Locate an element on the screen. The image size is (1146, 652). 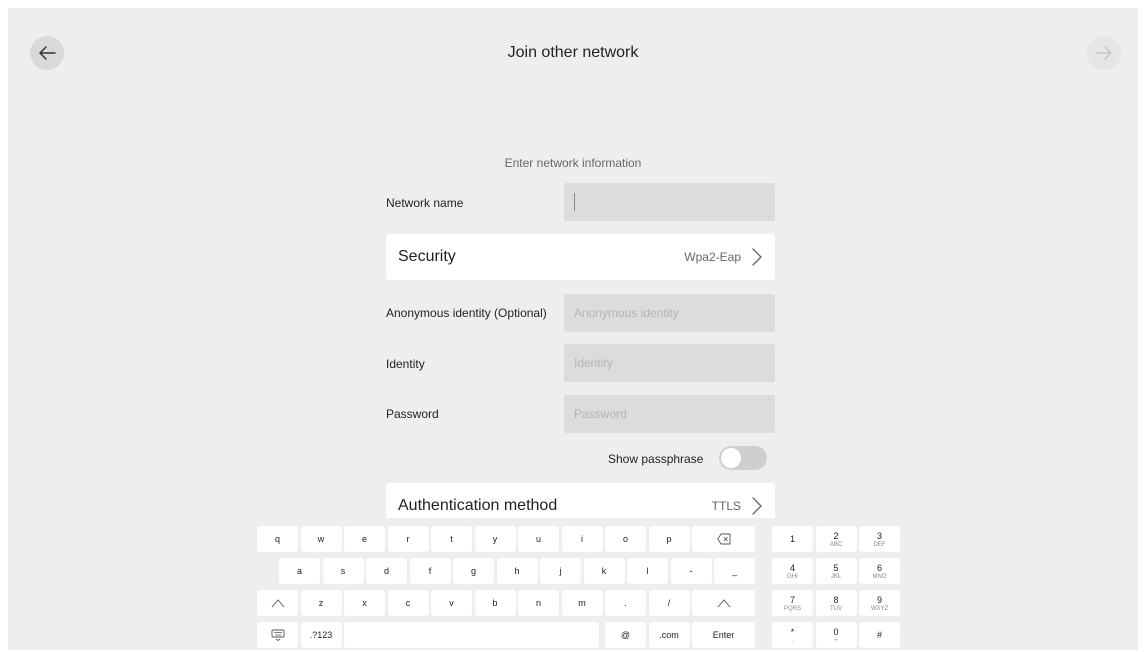
key-sublabel: ABC is located at coordinates (836, 544).